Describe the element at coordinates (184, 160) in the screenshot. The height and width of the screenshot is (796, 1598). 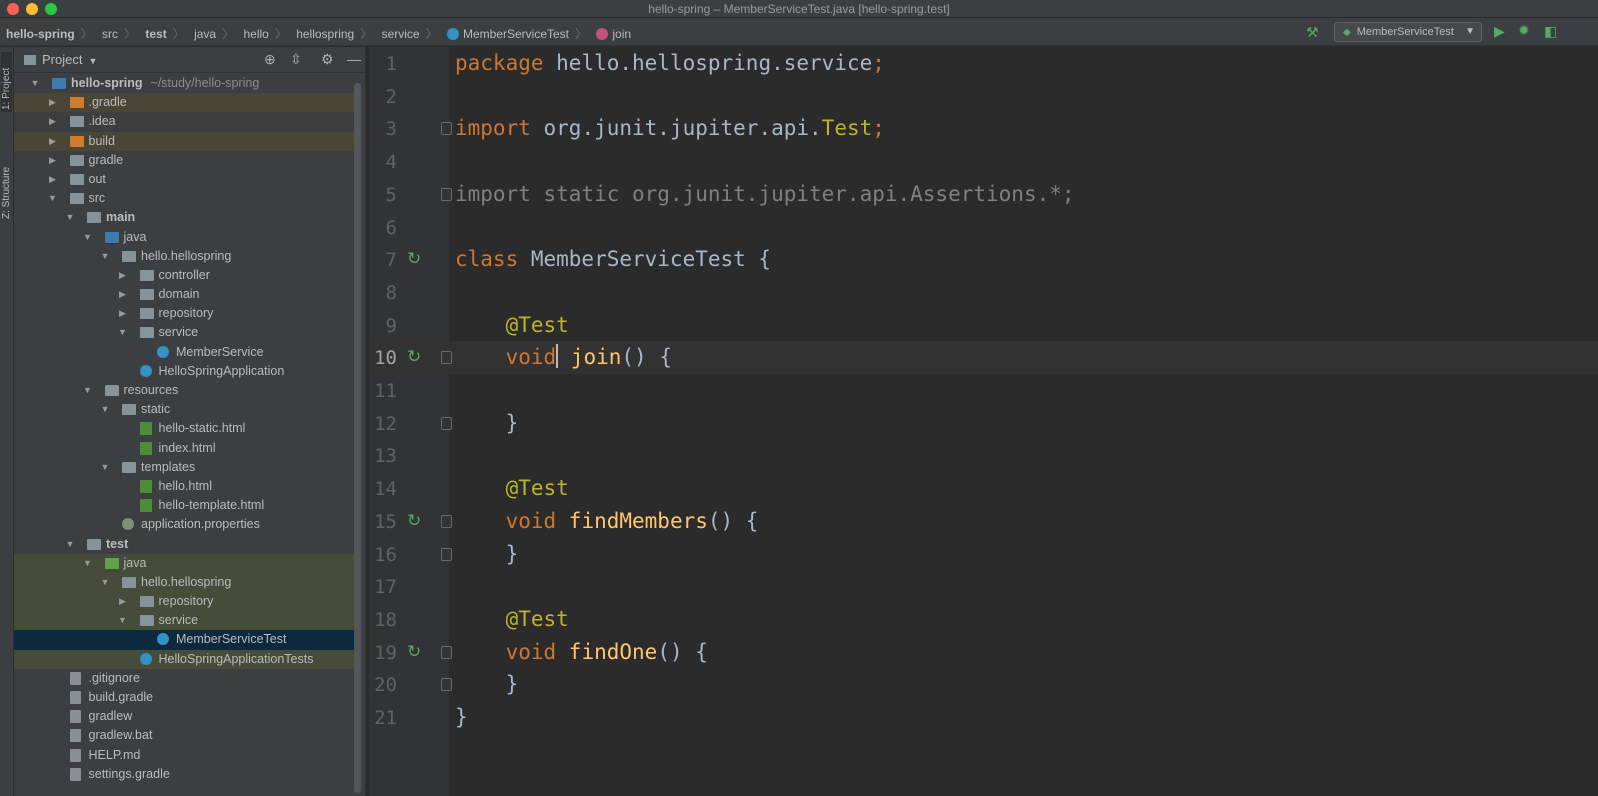
I see `tree-item: ▶ gradle` at that location.